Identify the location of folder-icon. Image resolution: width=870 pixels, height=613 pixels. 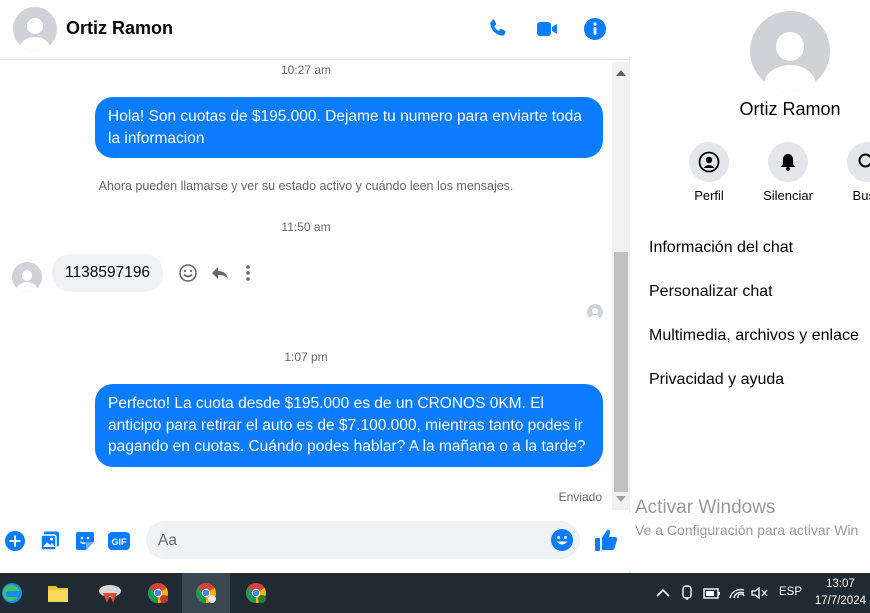
(58, 594).